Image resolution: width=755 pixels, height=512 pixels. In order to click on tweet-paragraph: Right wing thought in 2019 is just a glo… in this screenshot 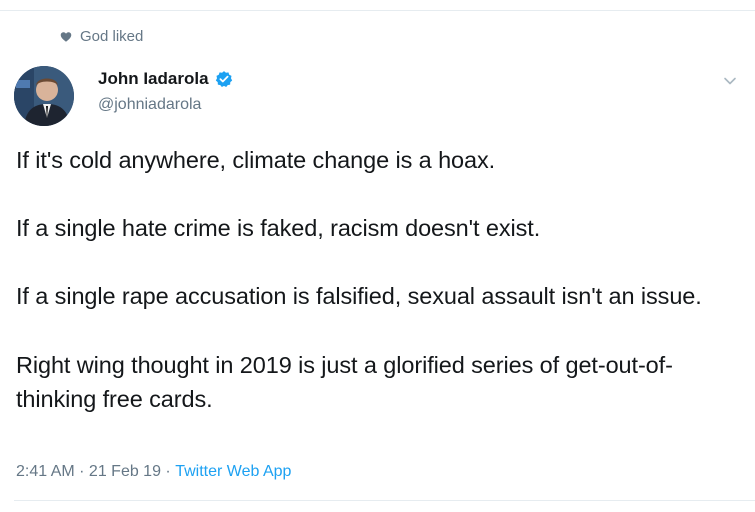, I will do `click(344, 382)`.